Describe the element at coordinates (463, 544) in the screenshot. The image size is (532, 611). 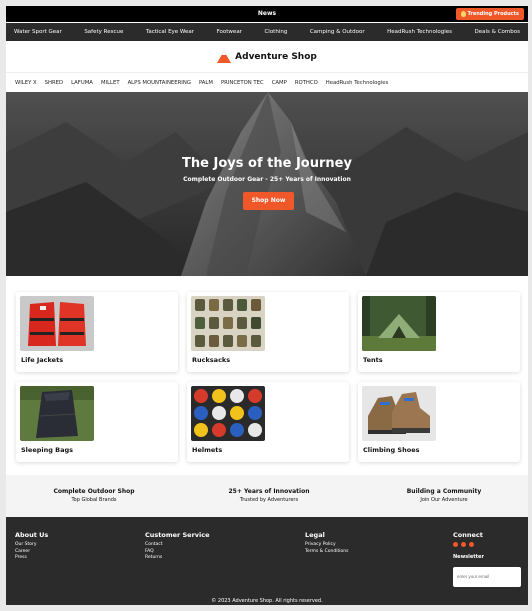
I see `twitter-icon` at that location.